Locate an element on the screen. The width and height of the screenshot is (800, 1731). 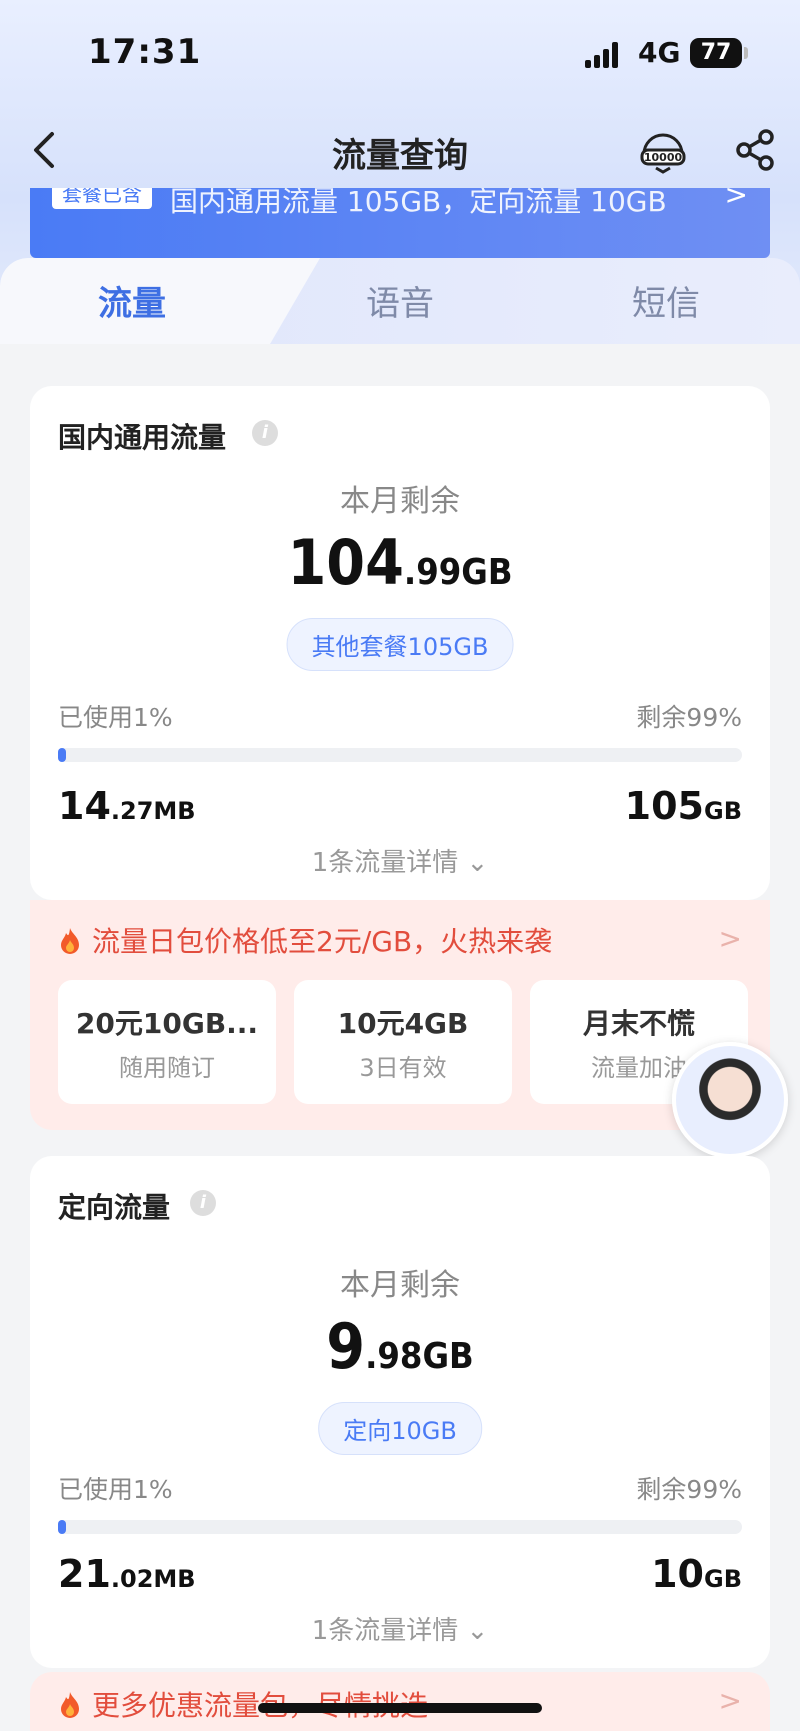
remain-value: 104.99GB is located at coordinates (400, 562).